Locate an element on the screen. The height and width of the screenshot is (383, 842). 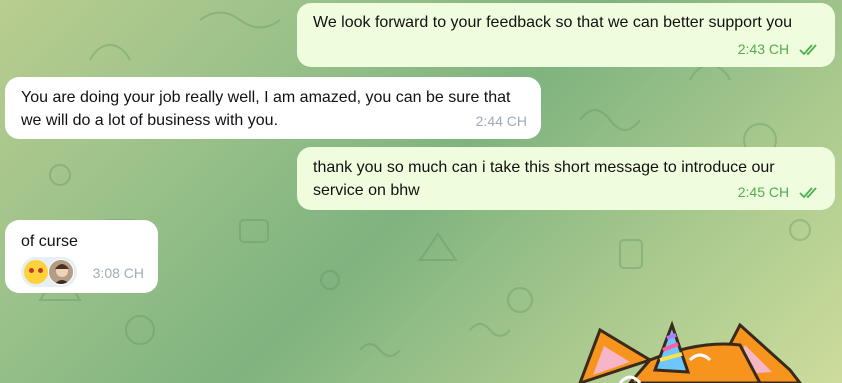
smiling-face-with-hearts-emoji is located at coordinates (36, 272).